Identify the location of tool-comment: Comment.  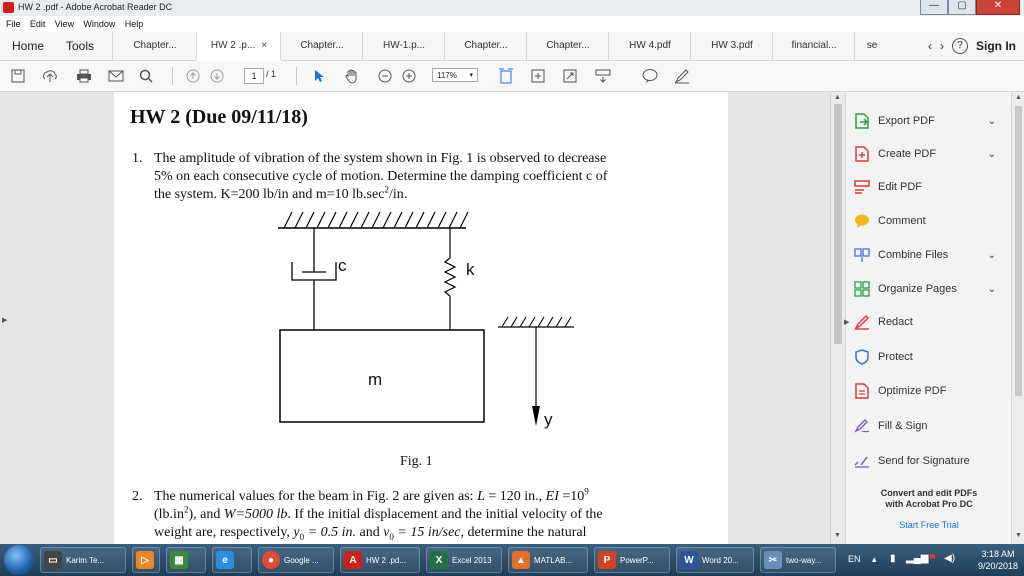
(929, 221).